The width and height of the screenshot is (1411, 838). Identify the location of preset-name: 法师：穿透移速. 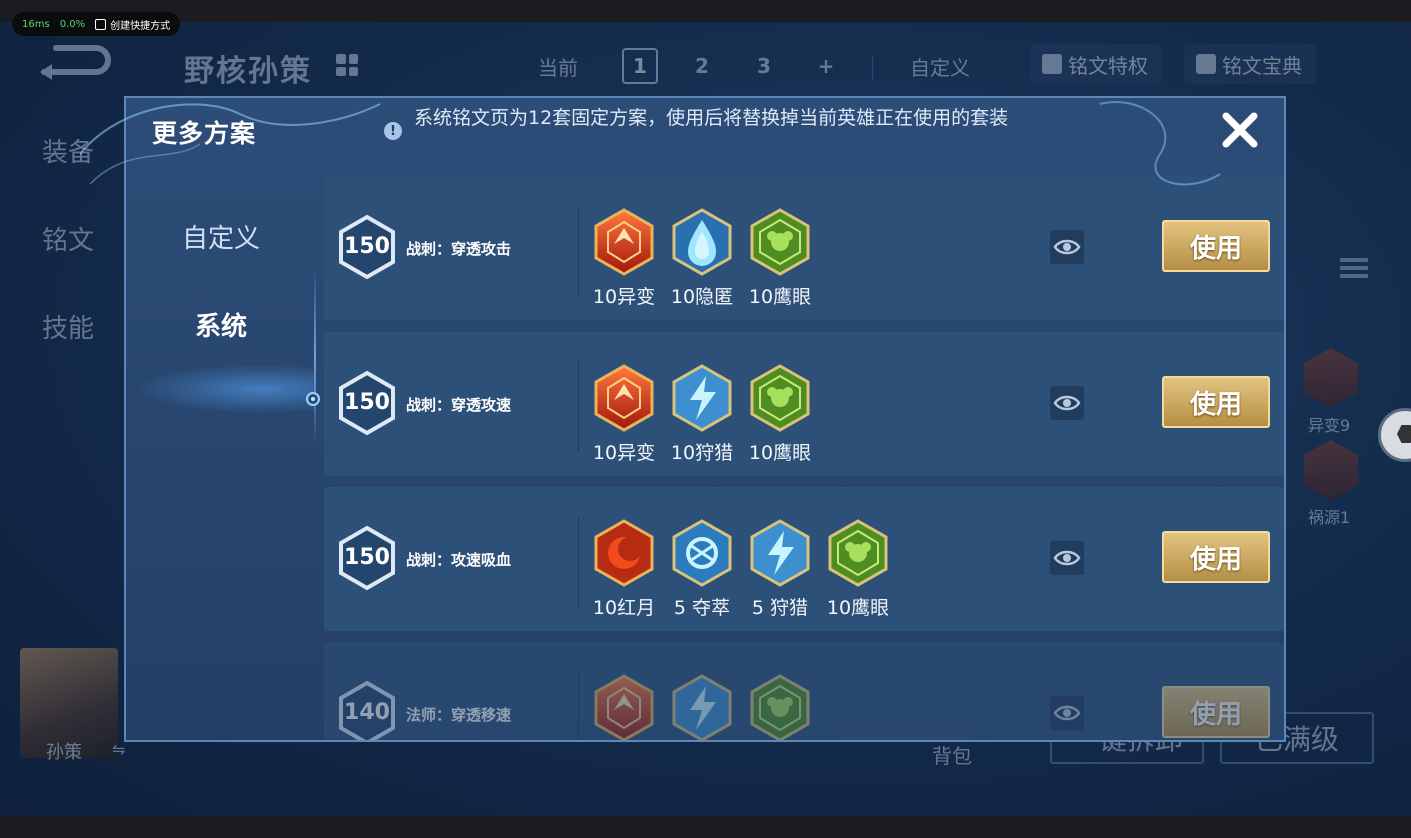
(459, 715).